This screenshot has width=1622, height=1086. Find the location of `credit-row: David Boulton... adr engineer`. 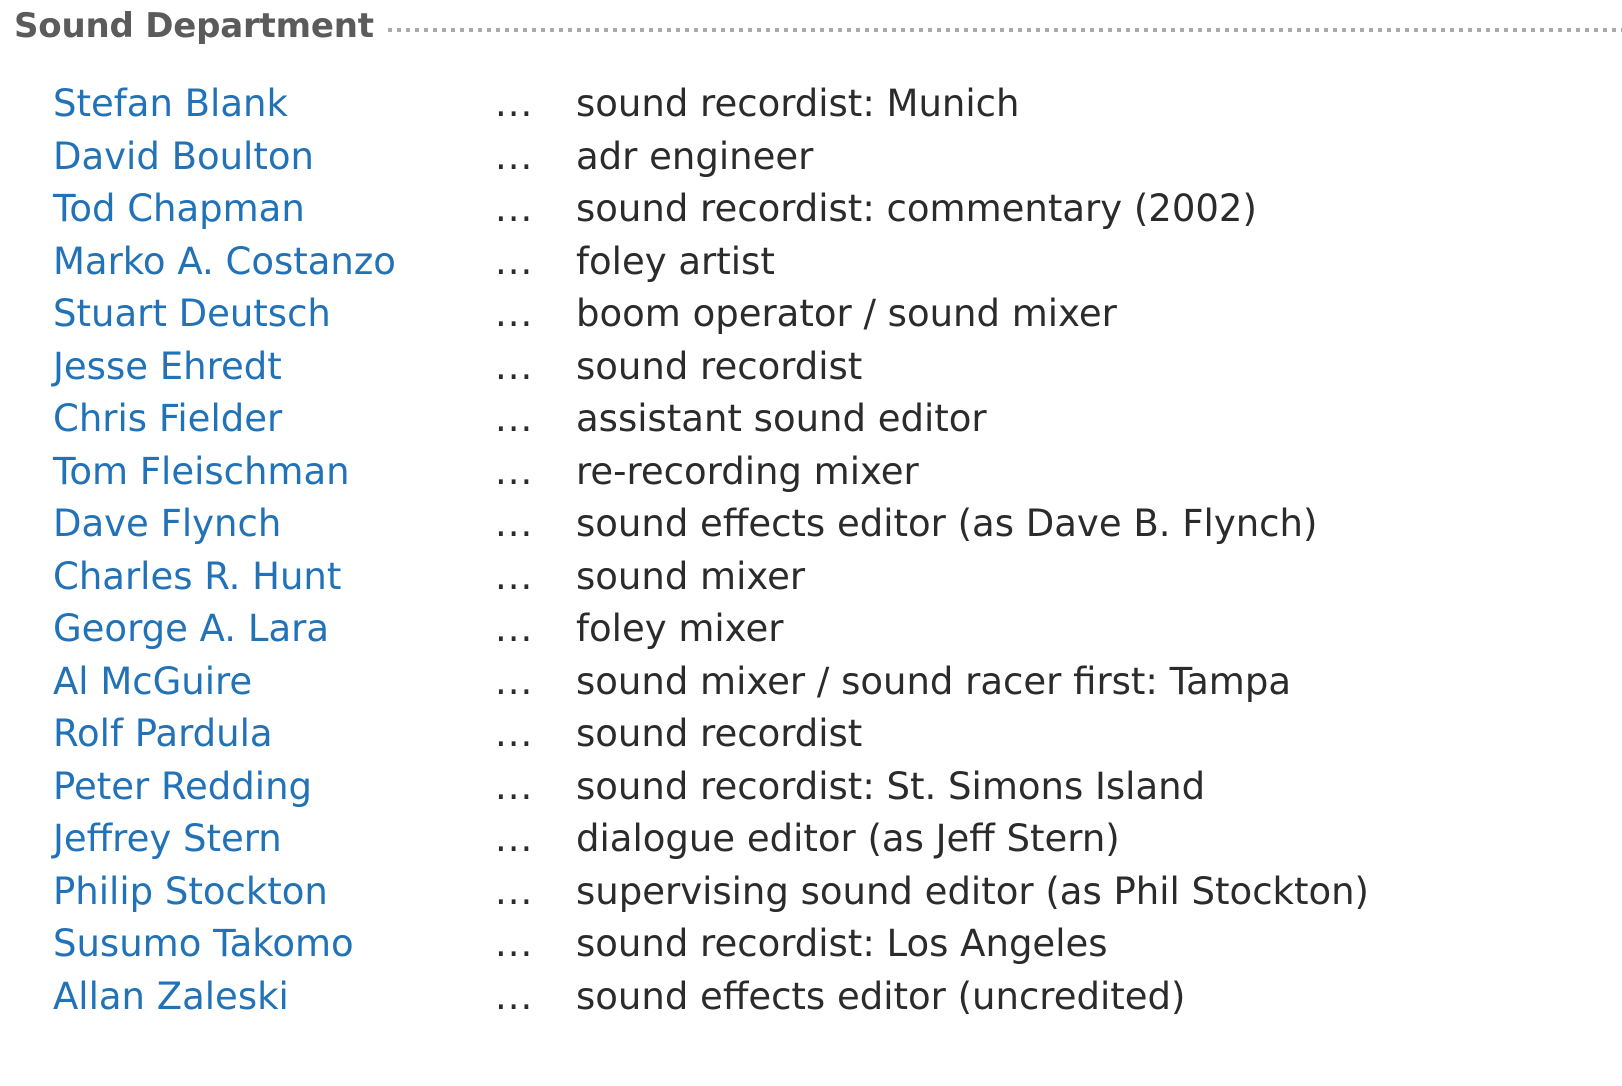

credit-row: David Boulton... adr engineer is located at coordinates (811, 157).